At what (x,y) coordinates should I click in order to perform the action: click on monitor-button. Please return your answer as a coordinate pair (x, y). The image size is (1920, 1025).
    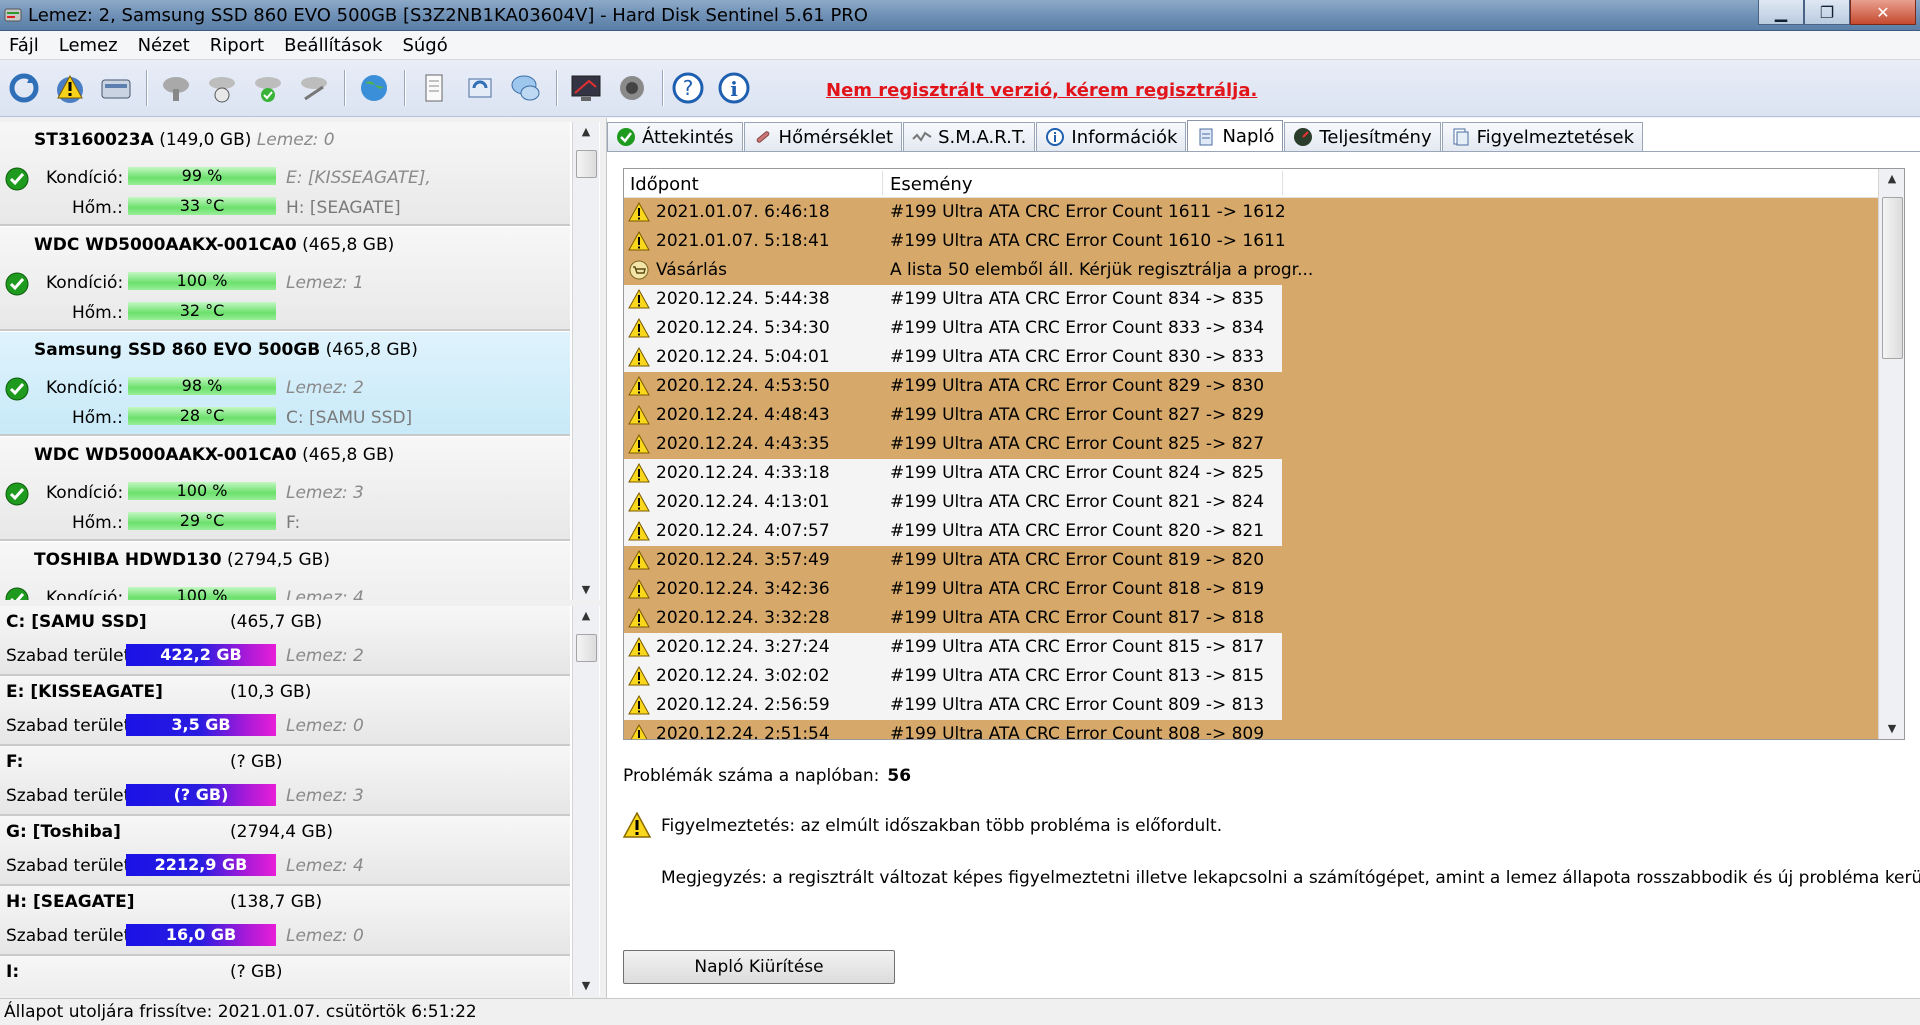
    Looking at the image, I should click on (586, 88).